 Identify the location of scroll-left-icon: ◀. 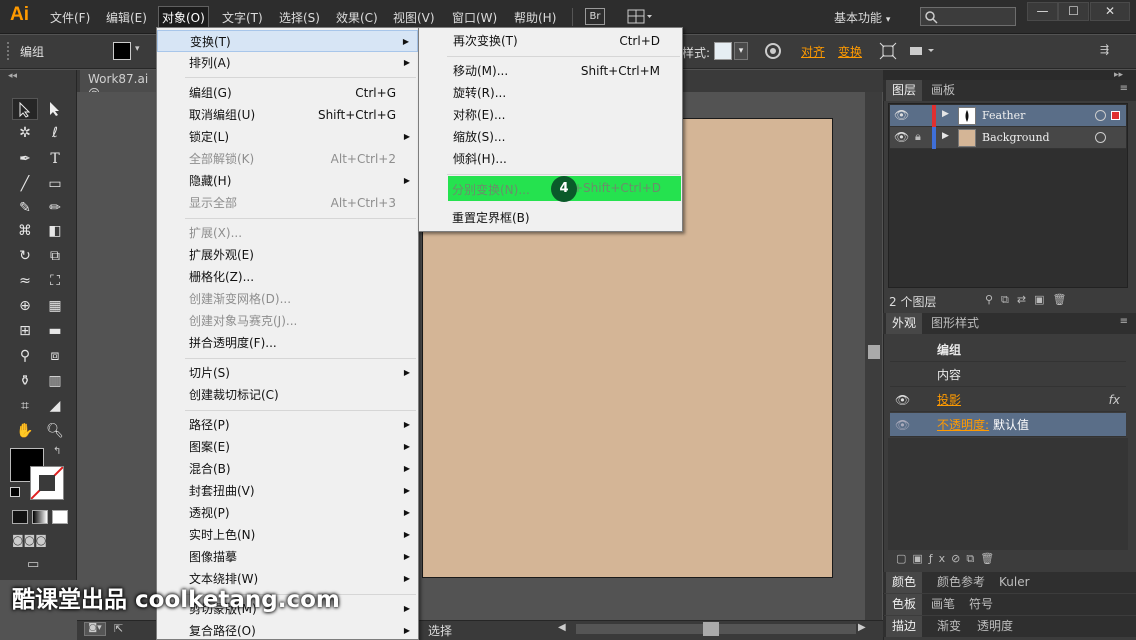
(562, 627).